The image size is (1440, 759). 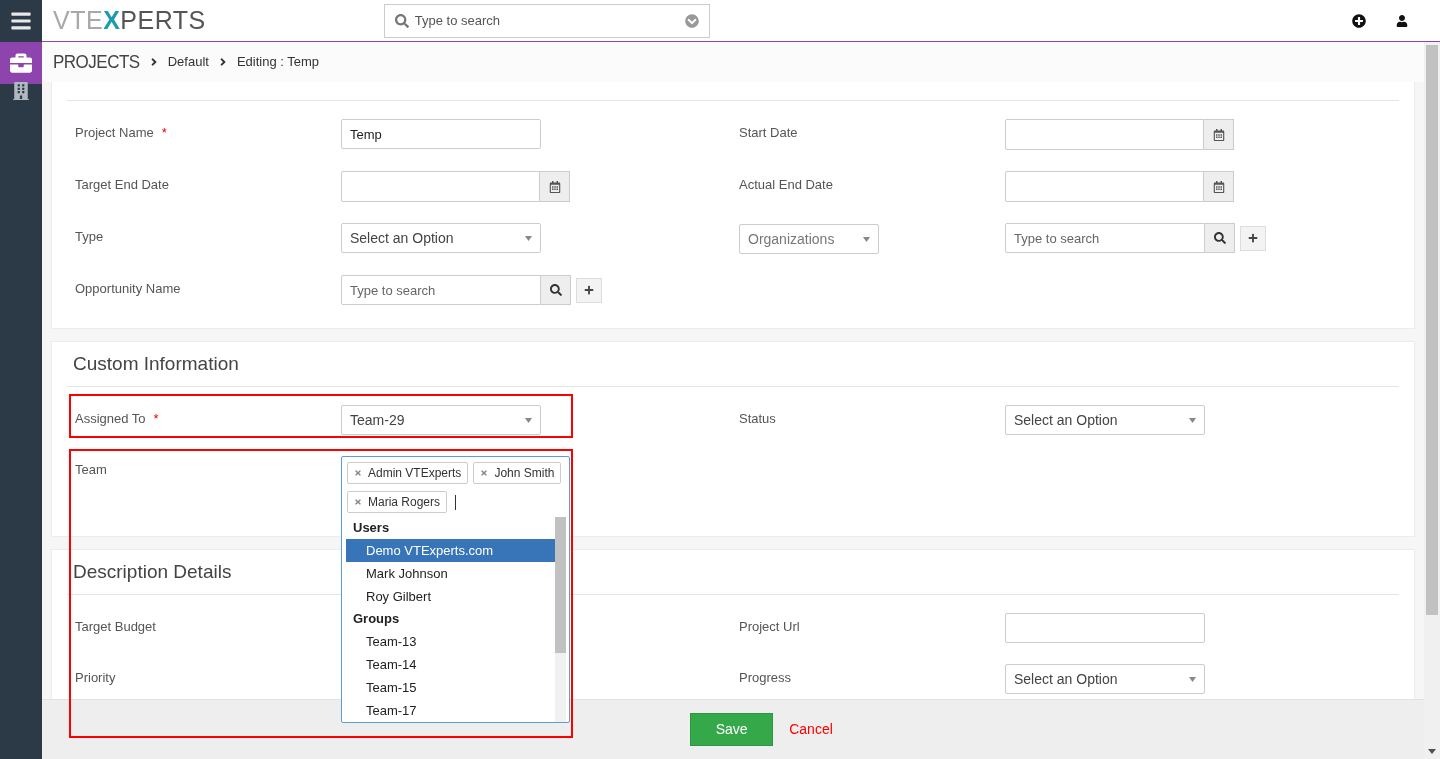 I want to click on global-search-field: Type to search, so click(x=546, y=20).